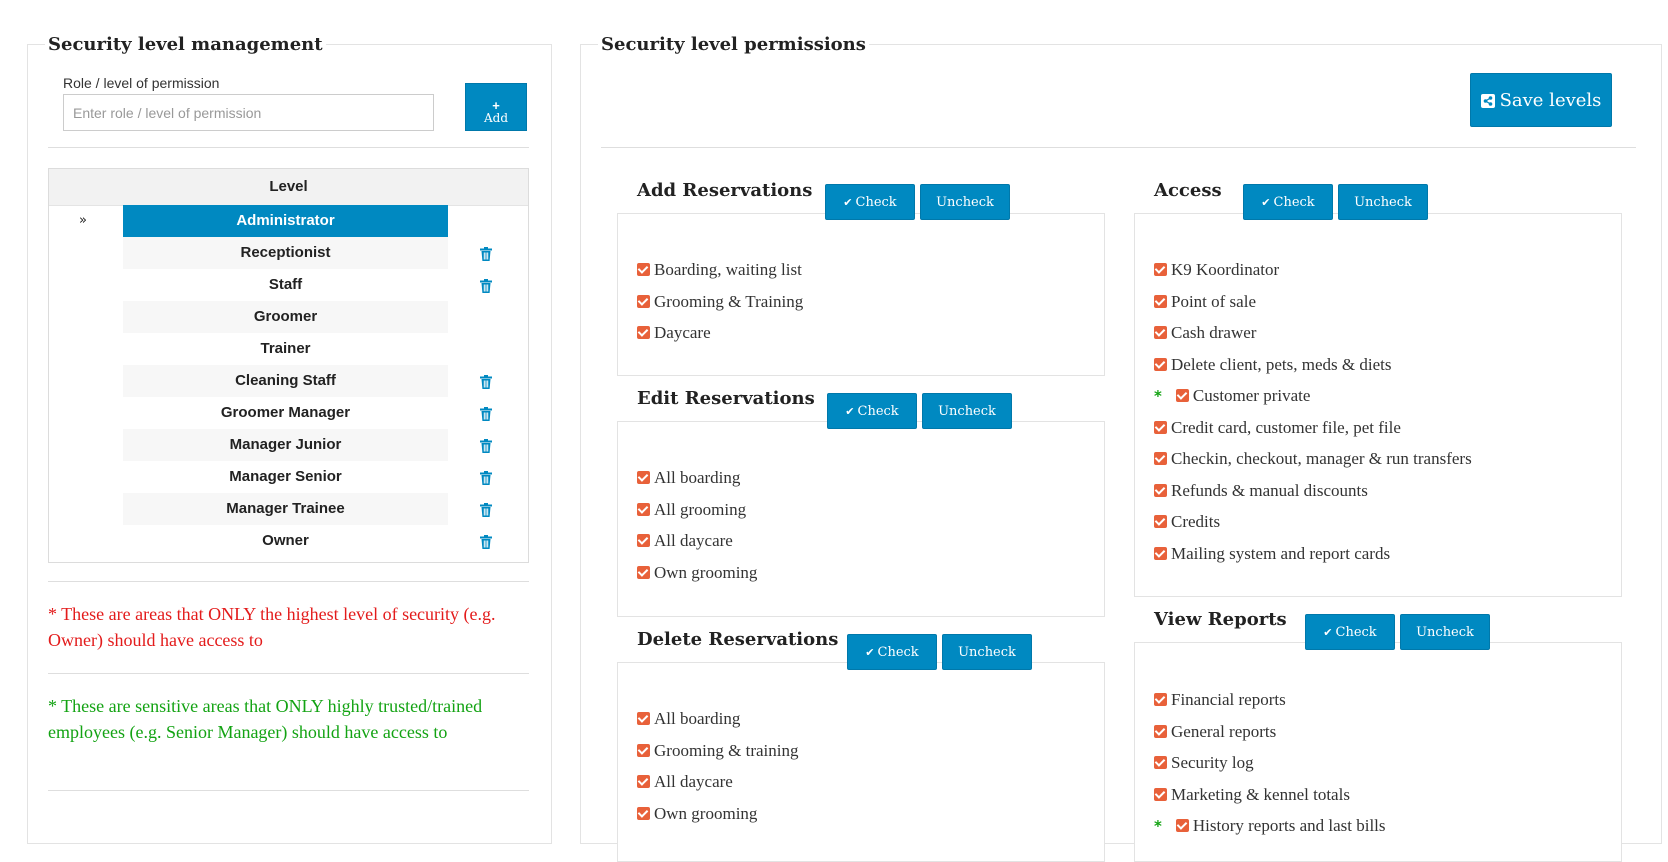 This screenshot has height=862, width=1668. I want to click on level-name: Manager Junior, so click(285, 445).